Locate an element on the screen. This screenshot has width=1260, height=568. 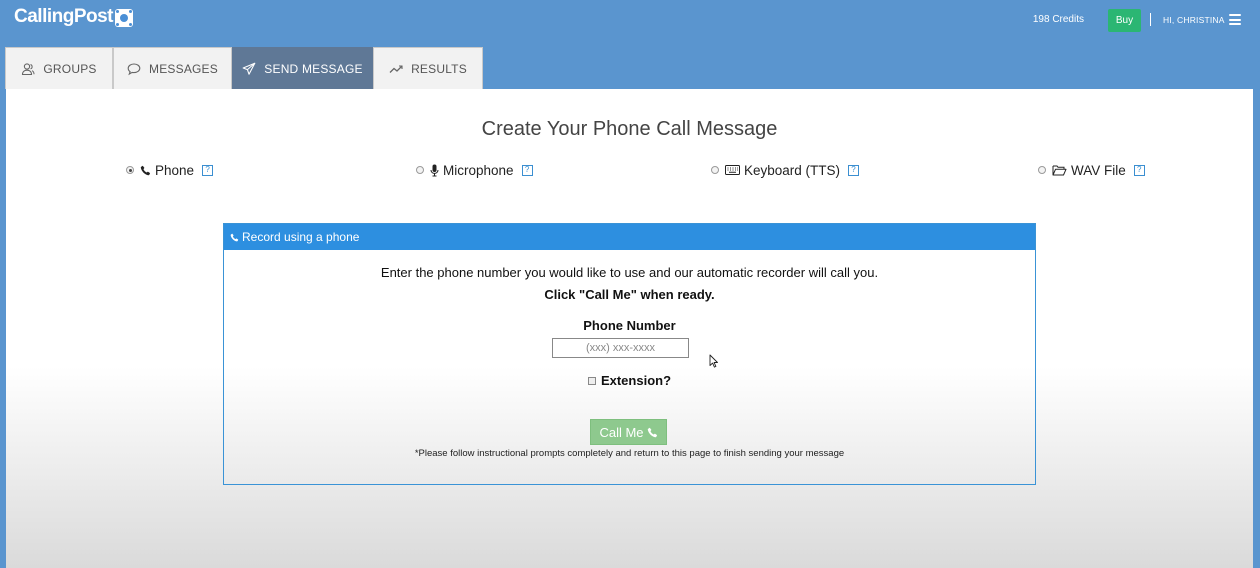
tab-results: RESULTS is located at coordinates (428, 68).